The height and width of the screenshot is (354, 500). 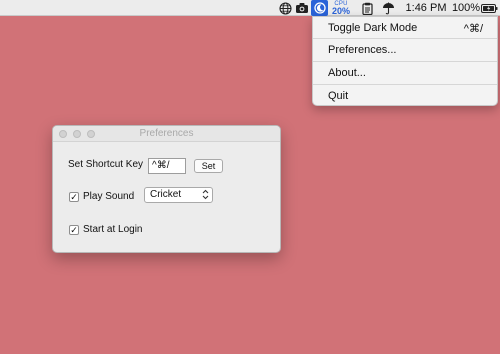 What do you see at coordinates (109, 196) in the screenshot?
I see `play-sound-label: Play Sound` at bounding box center [109, 196].